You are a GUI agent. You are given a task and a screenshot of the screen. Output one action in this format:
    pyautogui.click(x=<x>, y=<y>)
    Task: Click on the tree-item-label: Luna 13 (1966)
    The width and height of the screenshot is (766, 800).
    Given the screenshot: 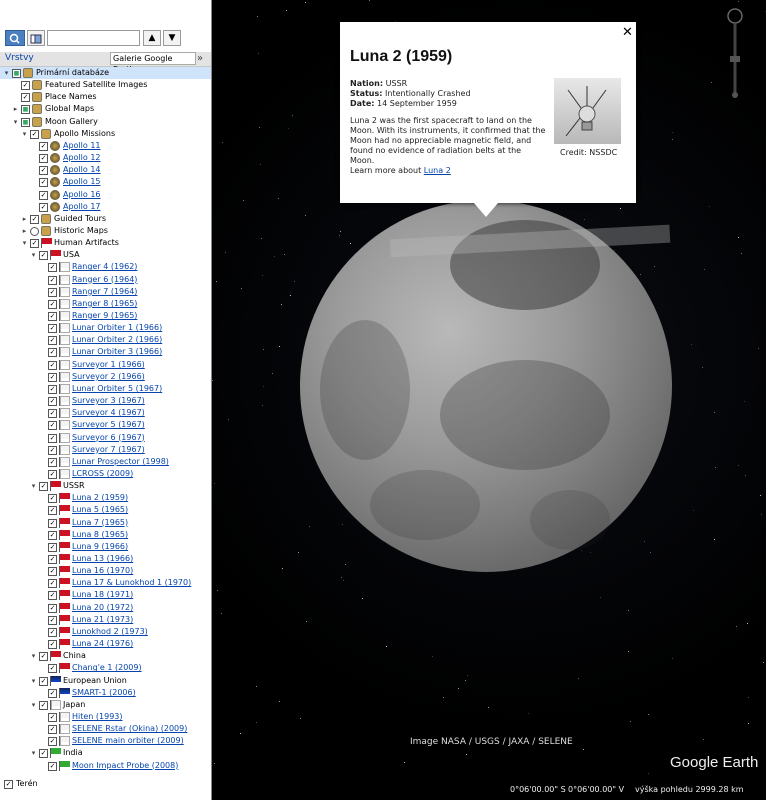 What is the action you would take?
    pyautogui.click(x=102, y=559)
    